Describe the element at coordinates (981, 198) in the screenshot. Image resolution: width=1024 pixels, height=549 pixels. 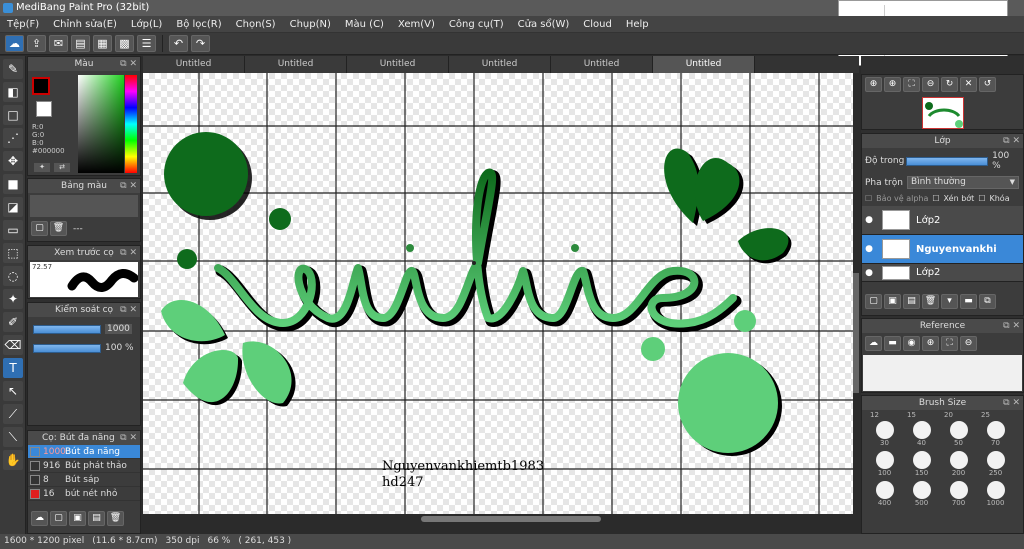
I see `lock-checkbox: ☐` at that location.